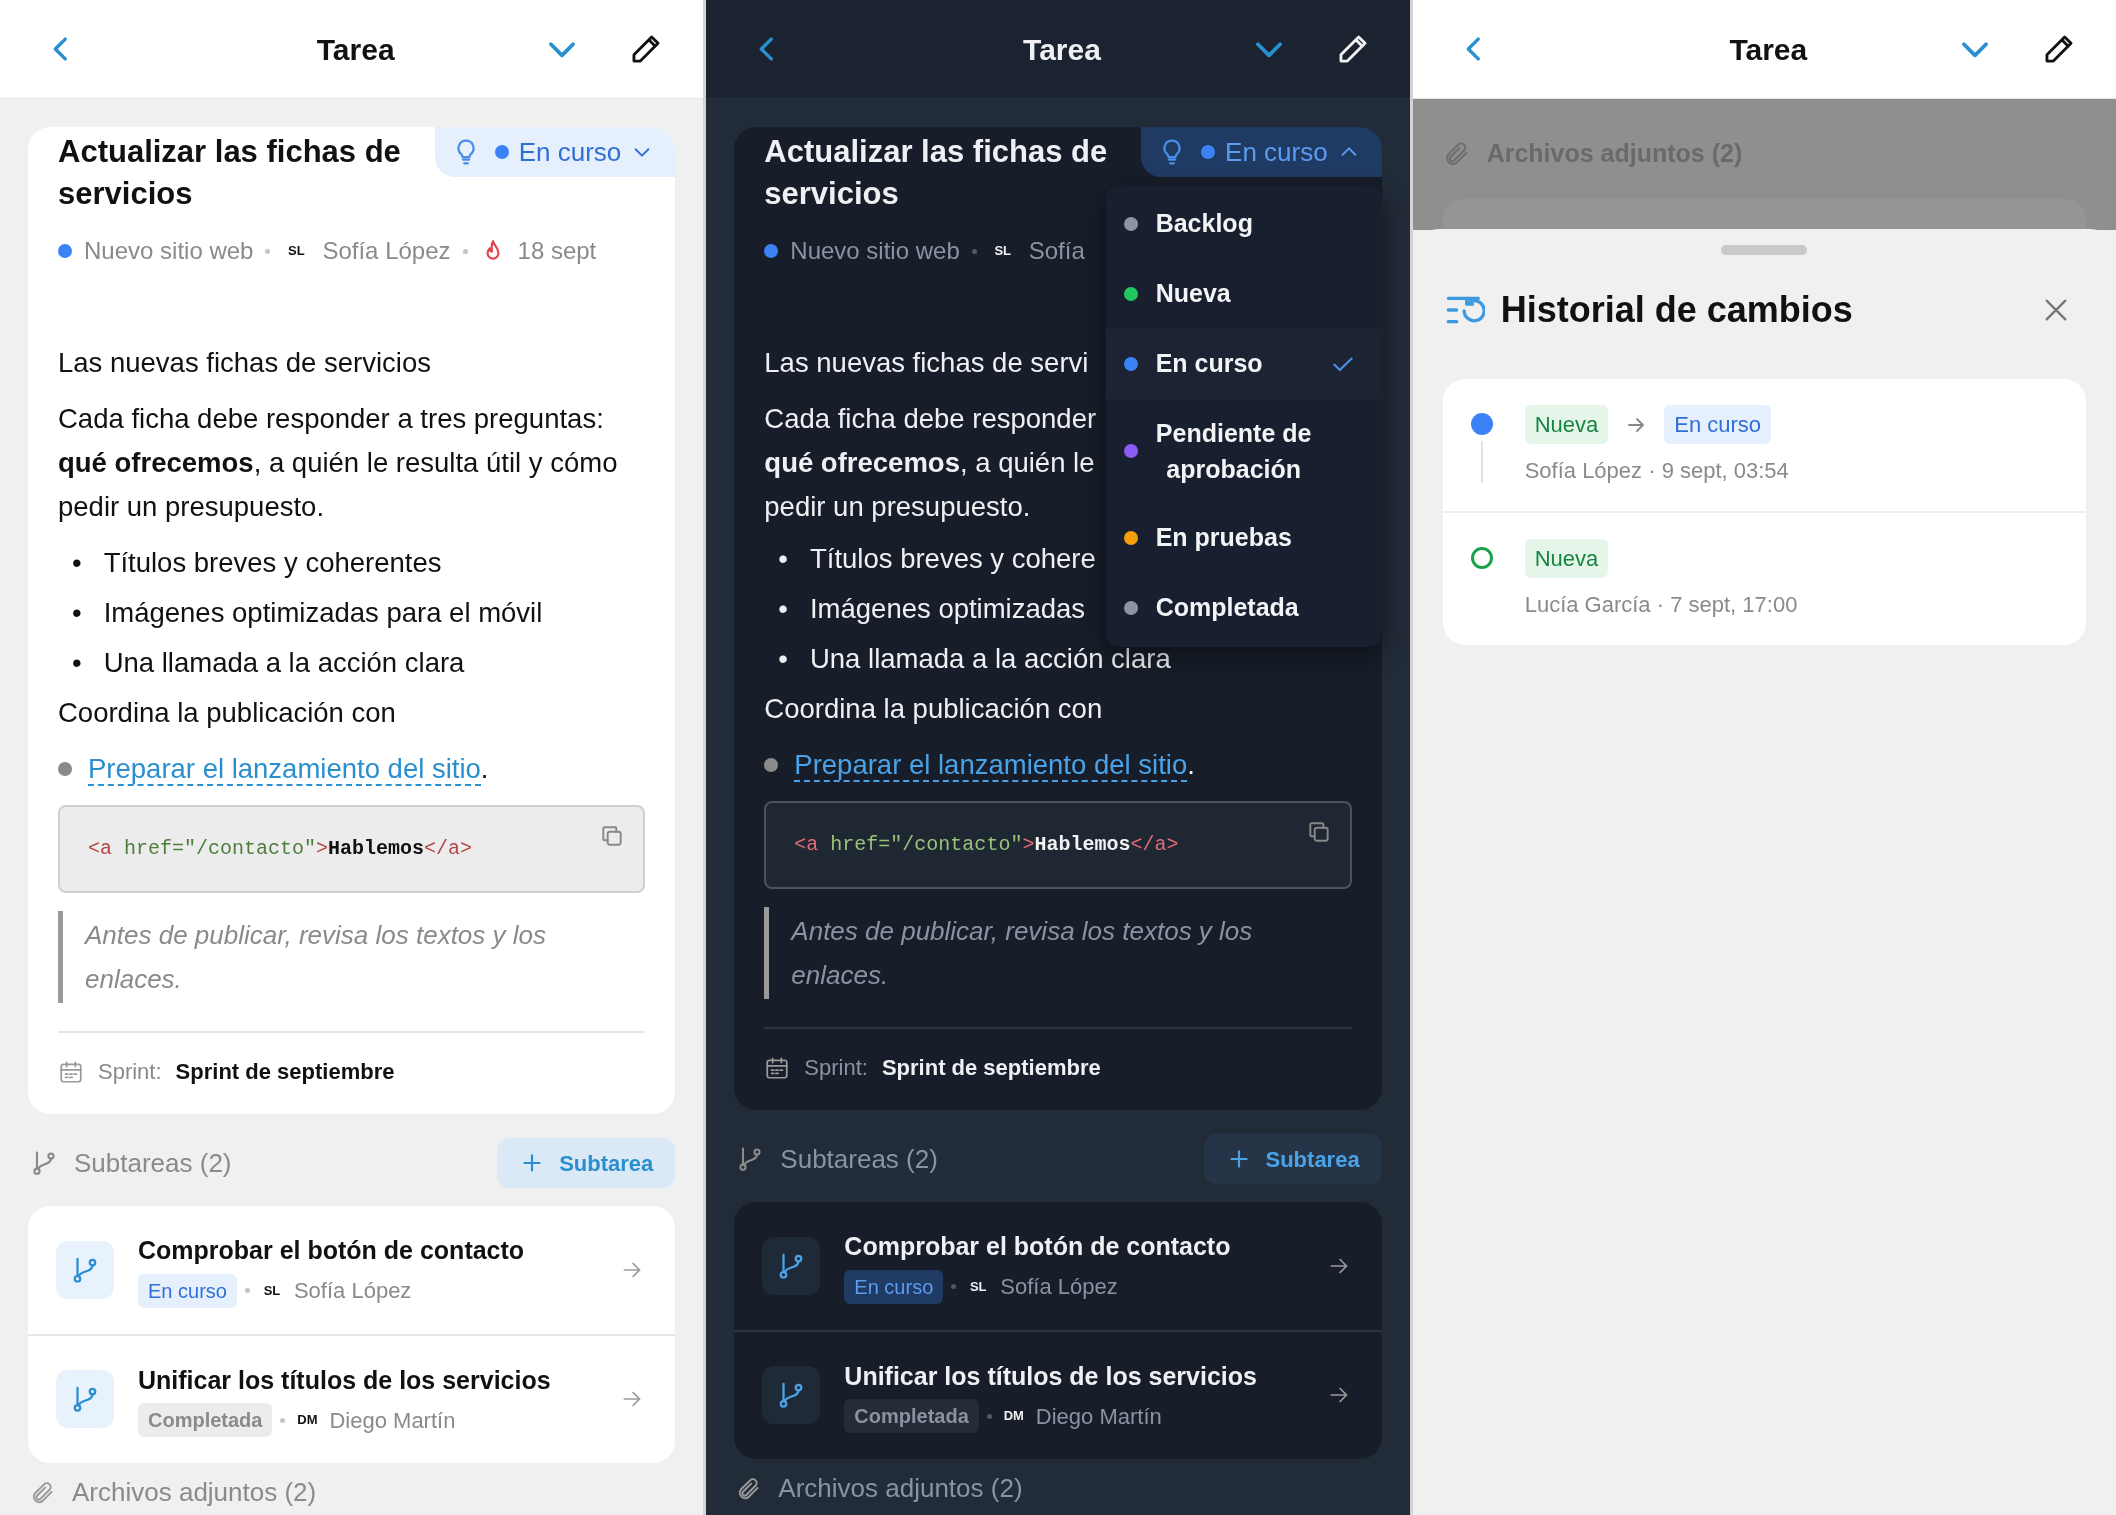 This screenshot has width=2116, height=1515. I want to click on add-subtask-button: Subtarea, so click(1292, 1159).